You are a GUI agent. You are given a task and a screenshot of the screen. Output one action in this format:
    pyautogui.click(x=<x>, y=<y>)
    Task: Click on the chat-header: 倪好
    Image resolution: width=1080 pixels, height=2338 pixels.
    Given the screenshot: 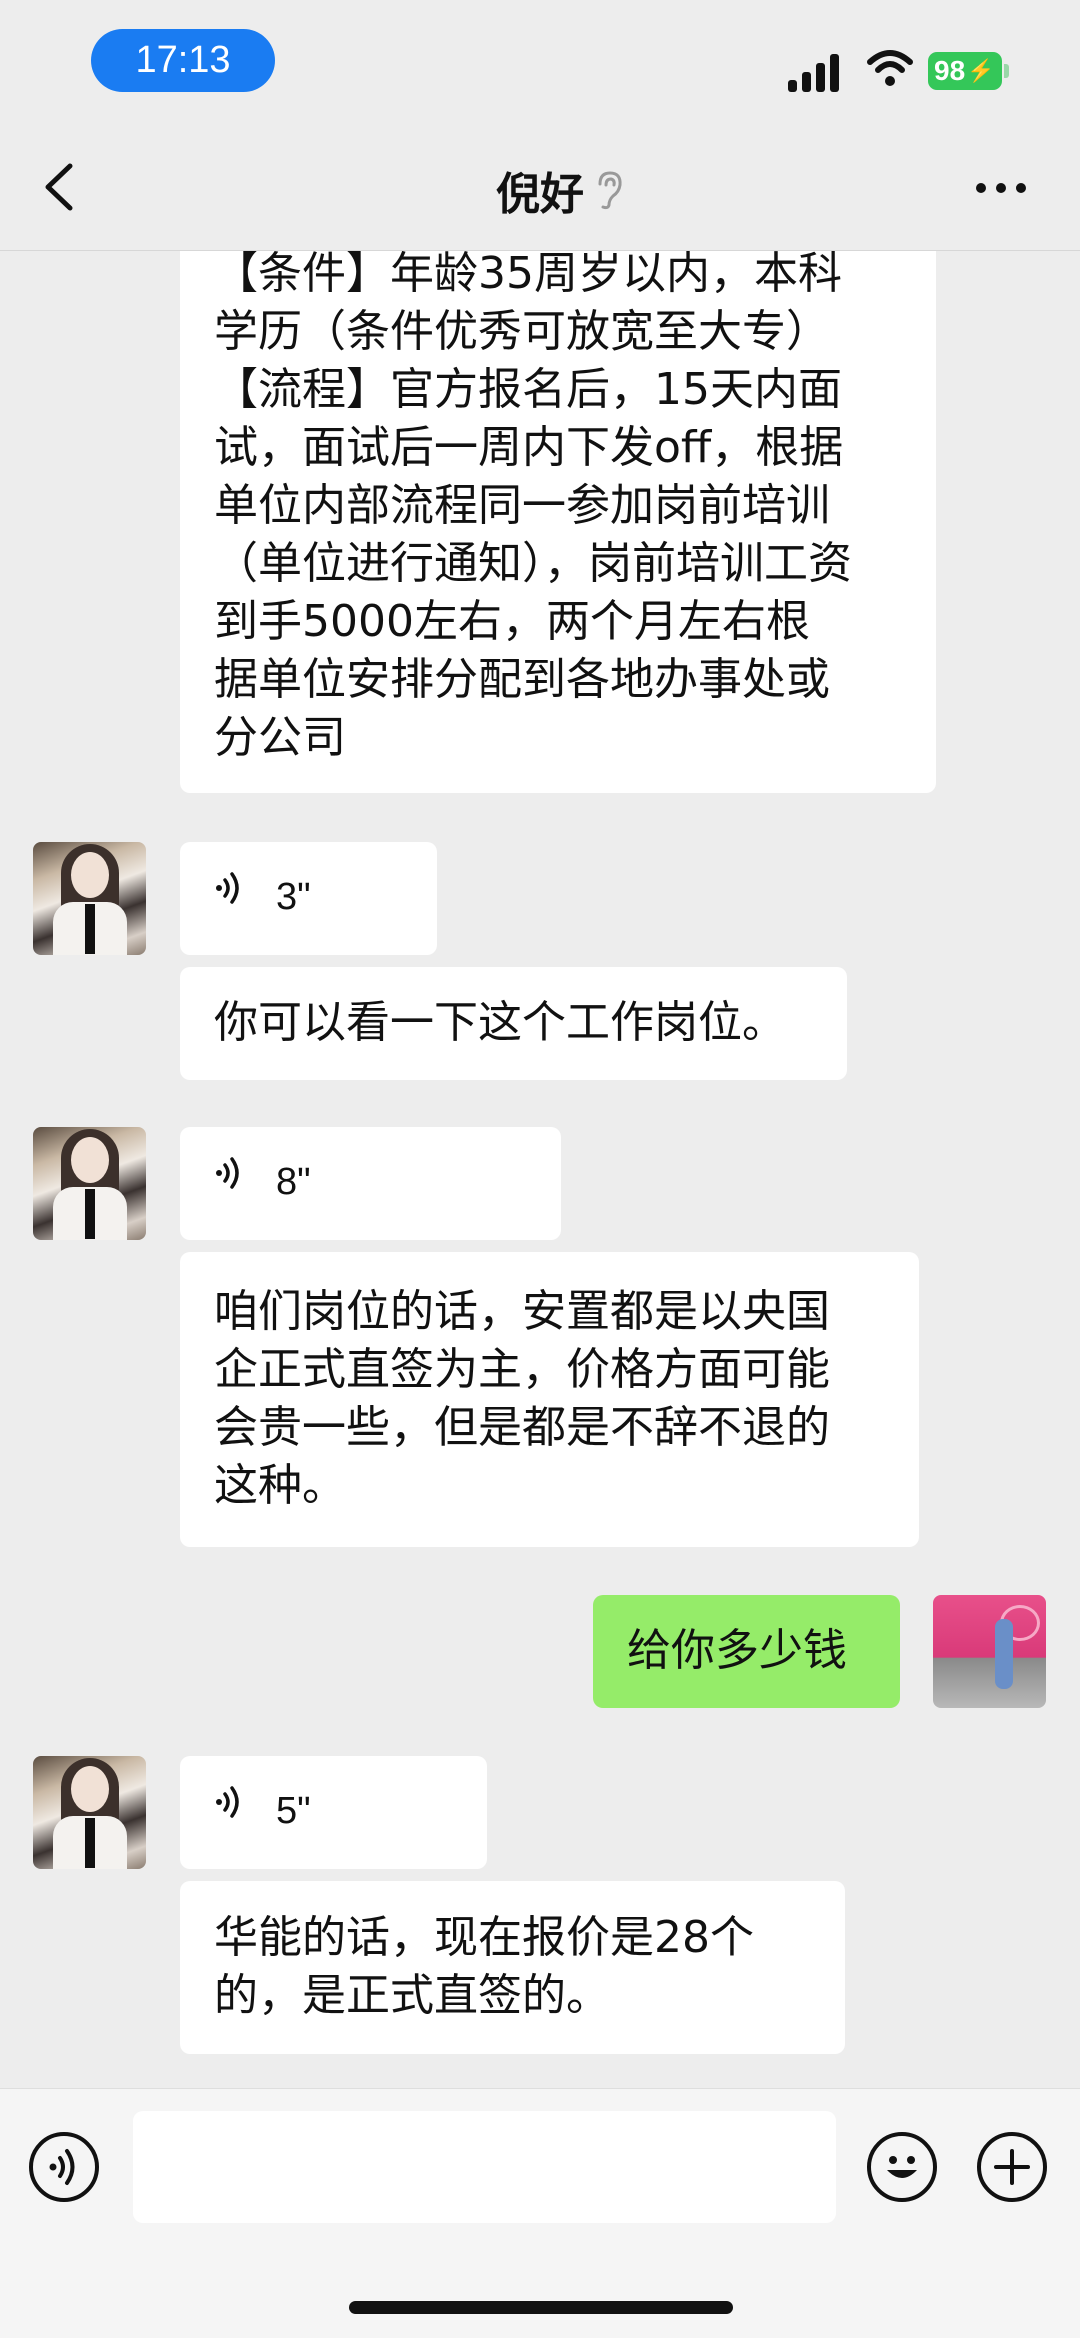 What is the action you would take?
    pyautogui.click(x=540, y=185)
    